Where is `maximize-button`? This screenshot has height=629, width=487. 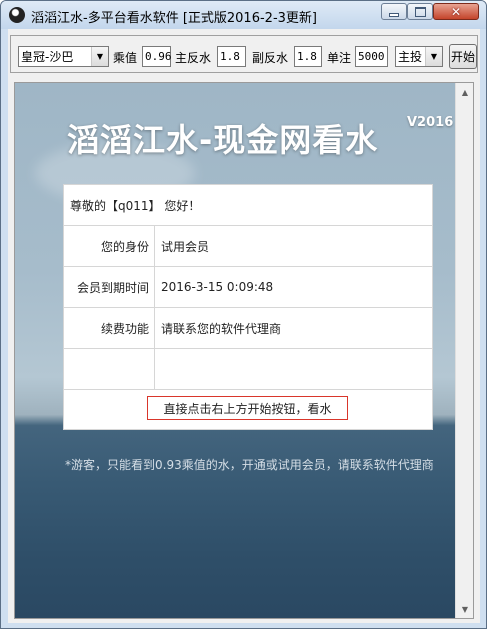 maximize-button is located at coordinates (420, 11).